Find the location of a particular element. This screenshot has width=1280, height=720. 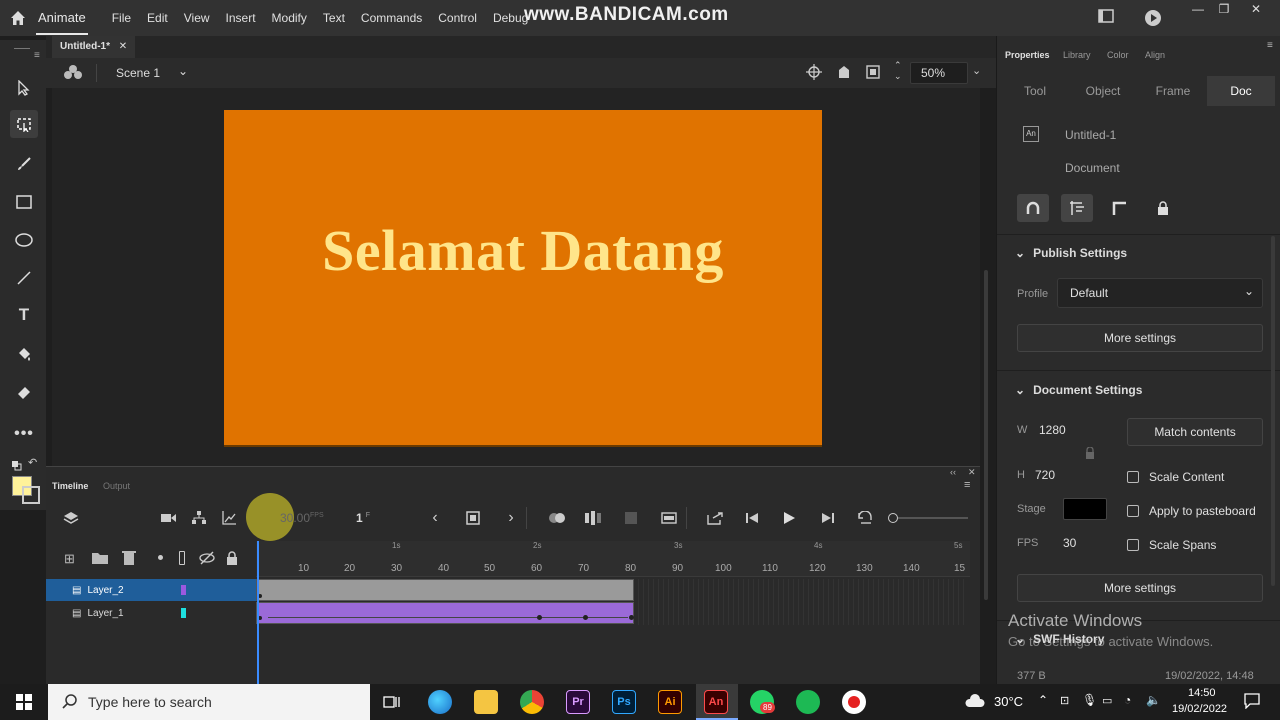

zoom-input: 50% is located at coordinates (939, 73).